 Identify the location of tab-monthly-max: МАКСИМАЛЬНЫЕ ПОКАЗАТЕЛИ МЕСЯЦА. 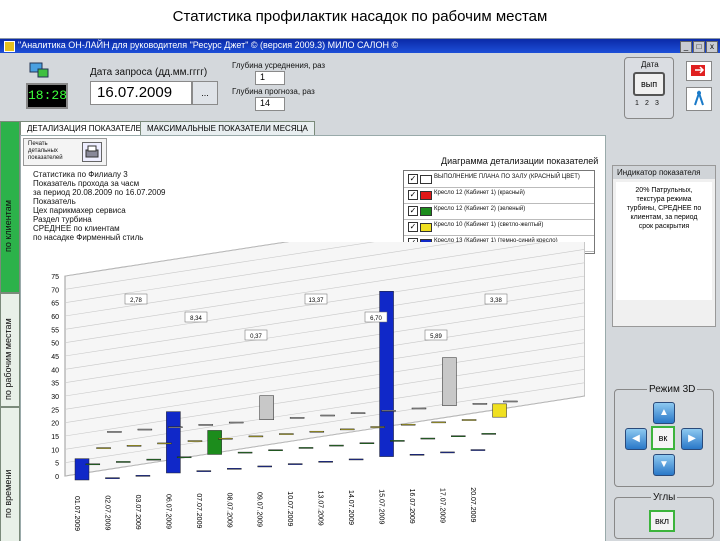
(227, 128).